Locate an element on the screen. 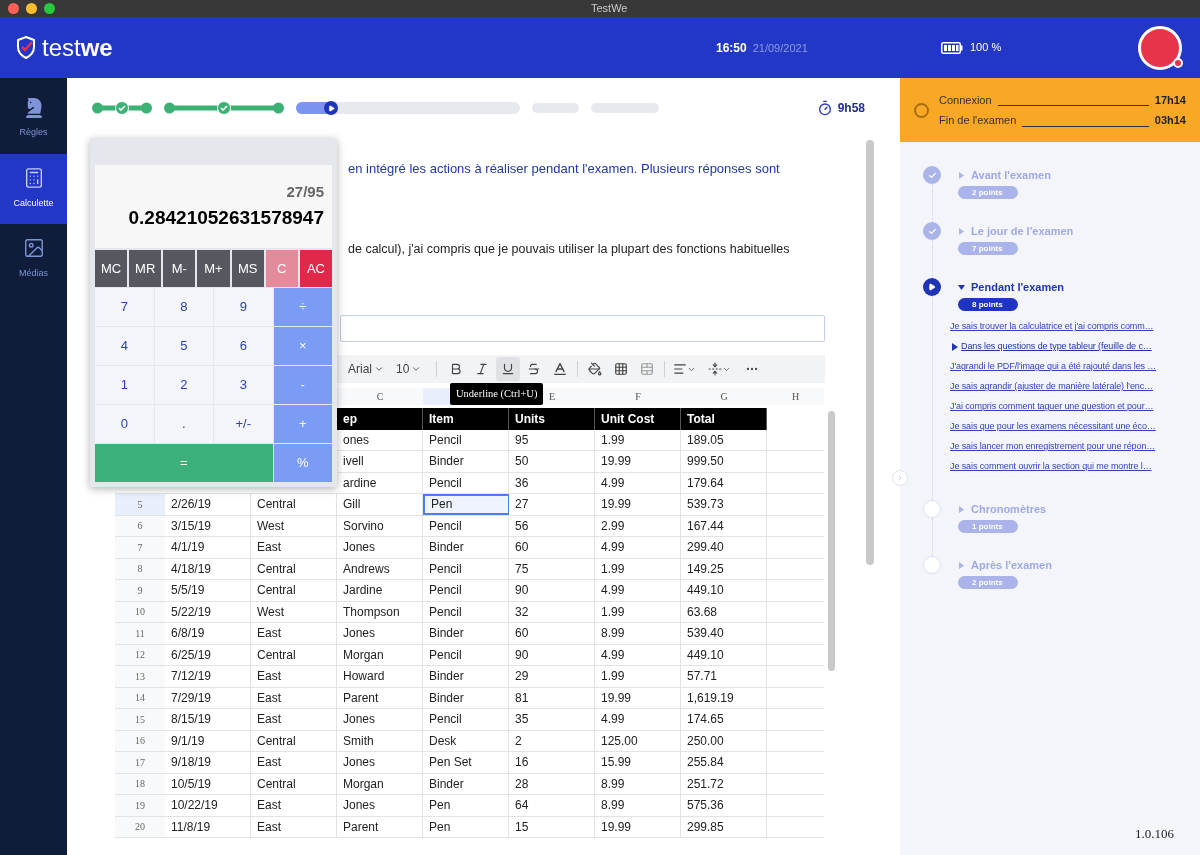 The height and width of the screenshot is (855, 1200). table-cell: 174.65 is located at coordinates (724, 719).